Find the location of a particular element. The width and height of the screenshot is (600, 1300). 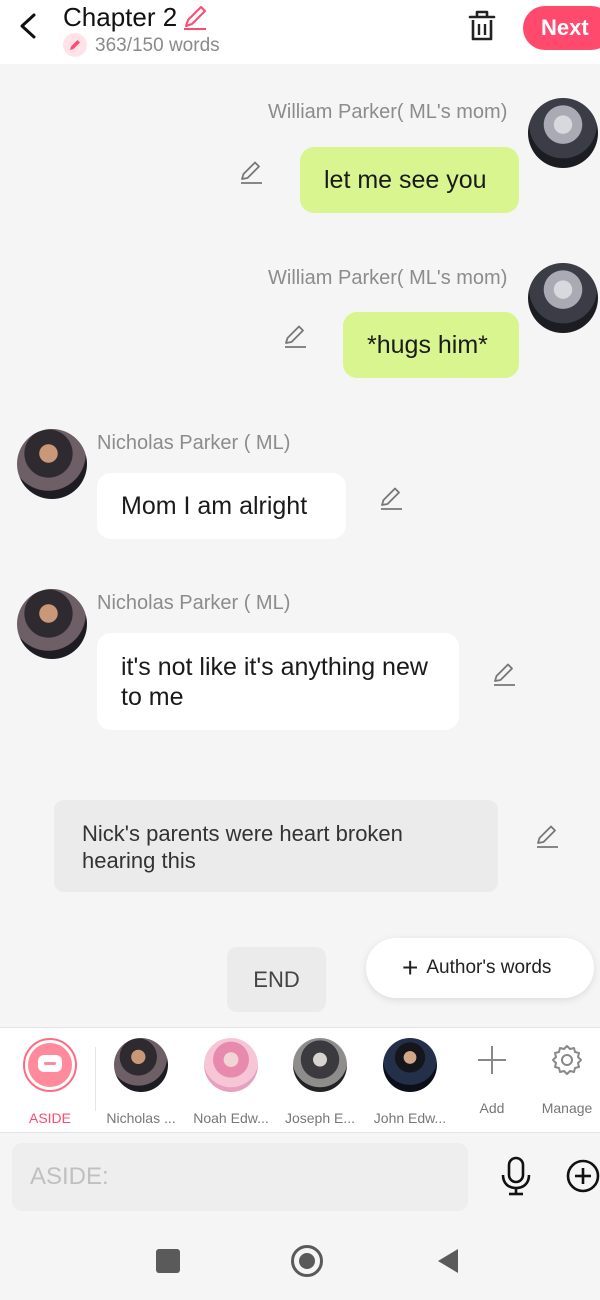

authors-words-label: Author's words is located at coordinates (489, 967).